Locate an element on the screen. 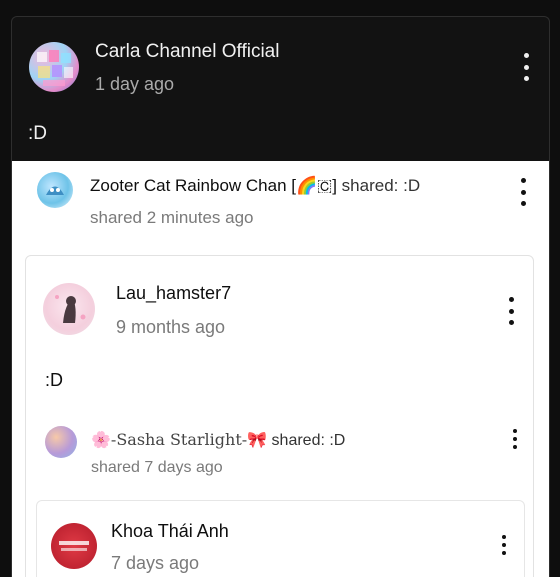 Image resolution: width=560 pixels, height=577 pixels. post-time: 9 months ago is located at coordinates (170, 327).